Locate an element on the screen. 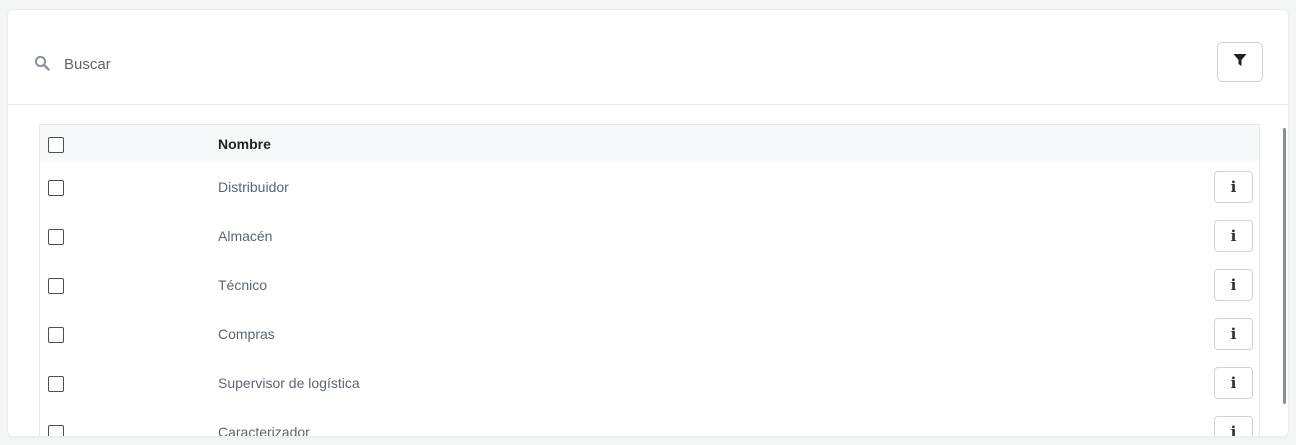  table-header: Nombre is located at coordinates (649, 143).